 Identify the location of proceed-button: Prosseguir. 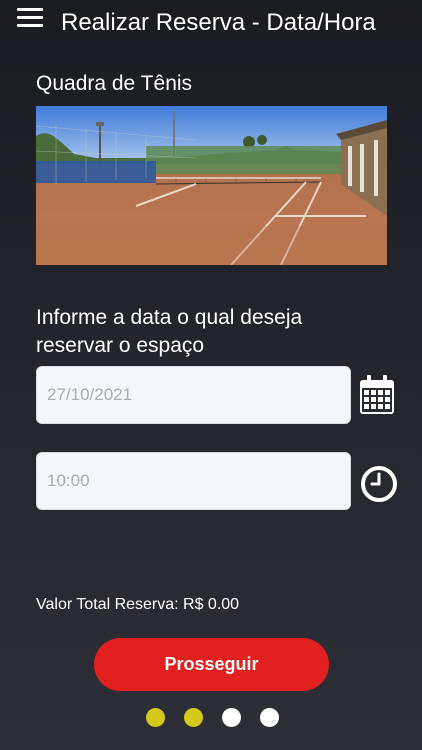
(211, 664).